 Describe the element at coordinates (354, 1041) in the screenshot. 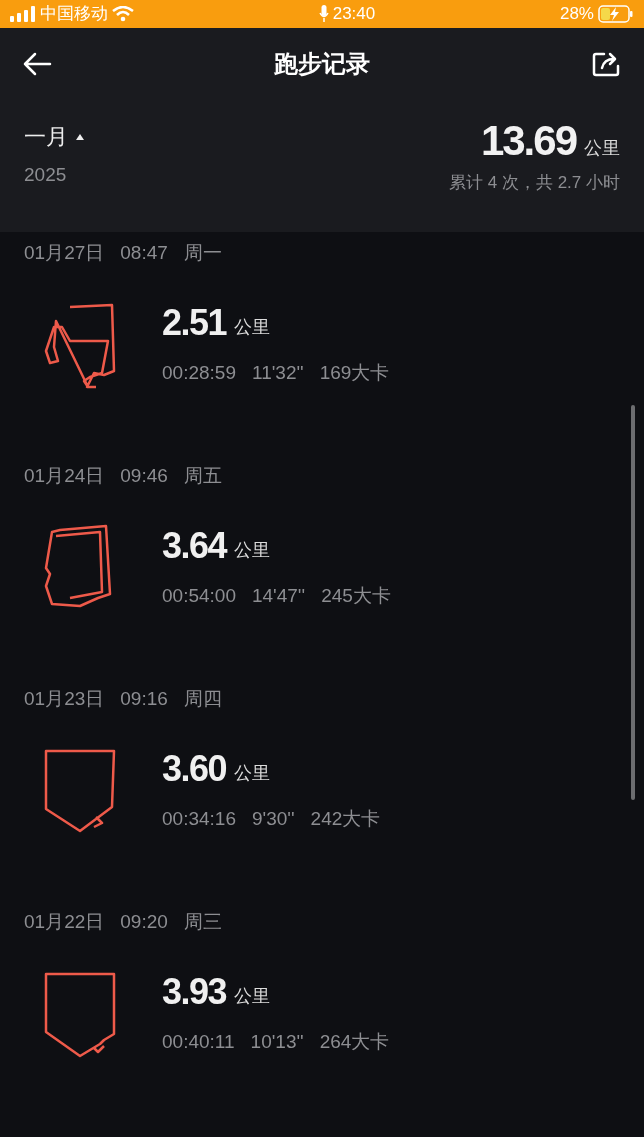

I see `run-calories: 264大卡` at that location.